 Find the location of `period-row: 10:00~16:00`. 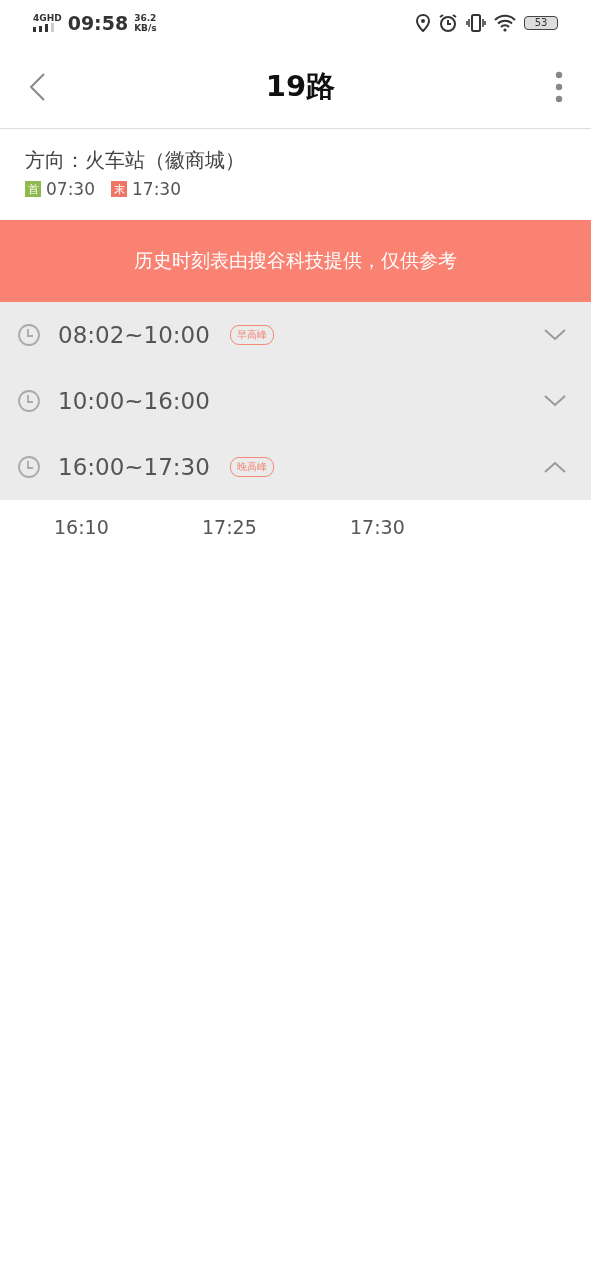

period-row: 10:00~16:00 is located at coordinates (295, 401).